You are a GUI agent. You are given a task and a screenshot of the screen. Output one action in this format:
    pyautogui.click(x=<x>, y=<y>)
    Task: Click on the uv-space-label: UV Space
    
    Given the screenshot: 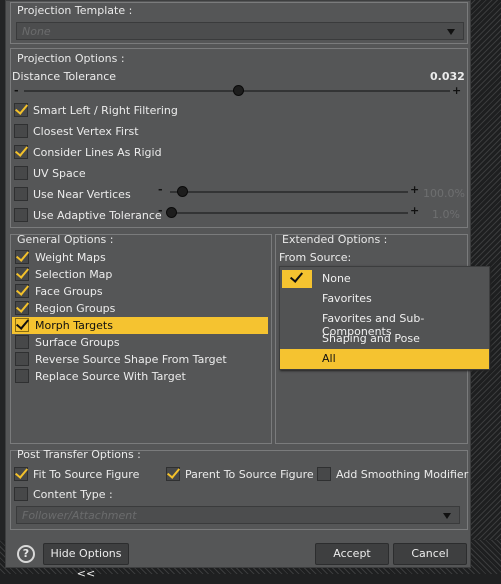 What is the action you would take?
    pyautogui.click(x=59, y=173)
    